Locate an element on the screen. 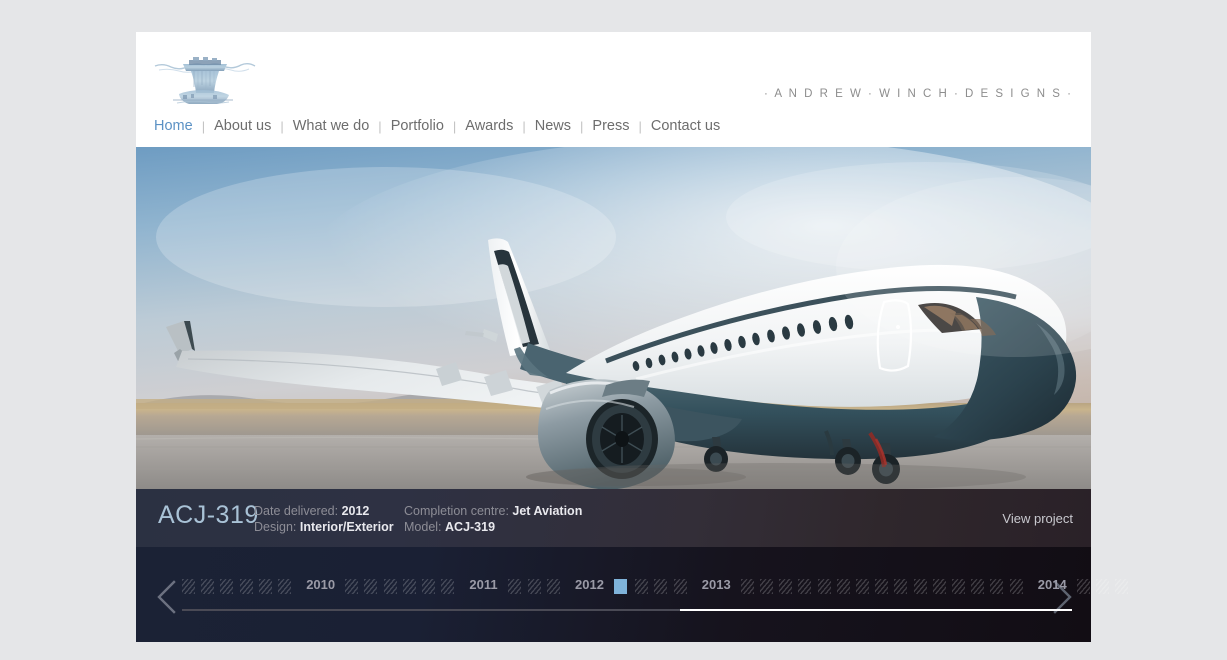 This screenshot has height=660, width=1227. nav-item-what-we-do: What we do is located at coordinates (331, 126).